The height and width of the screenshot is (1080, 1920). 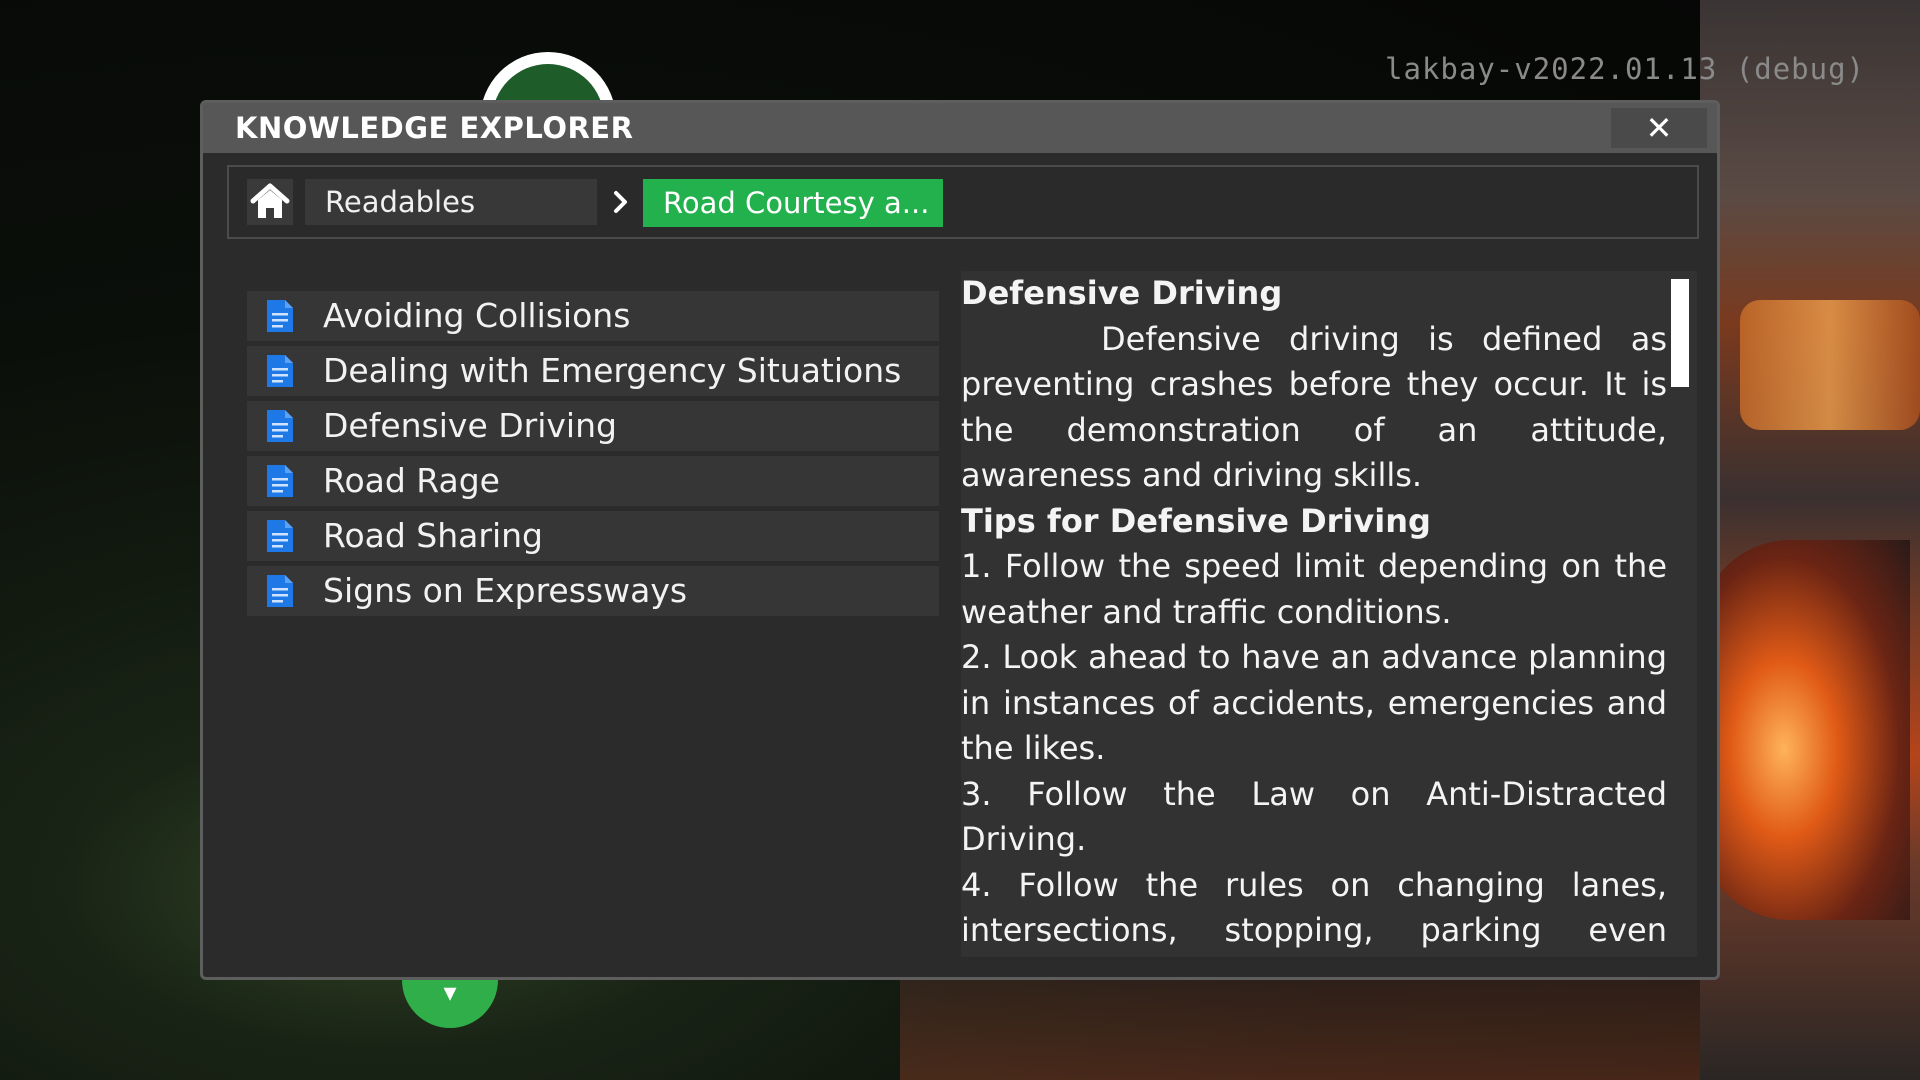 What do you see at coordinates (1196, 520) in the screenshot?
I see `reader-subheading: Tips for Defensive Driving` at bounding box center [1196, 520].